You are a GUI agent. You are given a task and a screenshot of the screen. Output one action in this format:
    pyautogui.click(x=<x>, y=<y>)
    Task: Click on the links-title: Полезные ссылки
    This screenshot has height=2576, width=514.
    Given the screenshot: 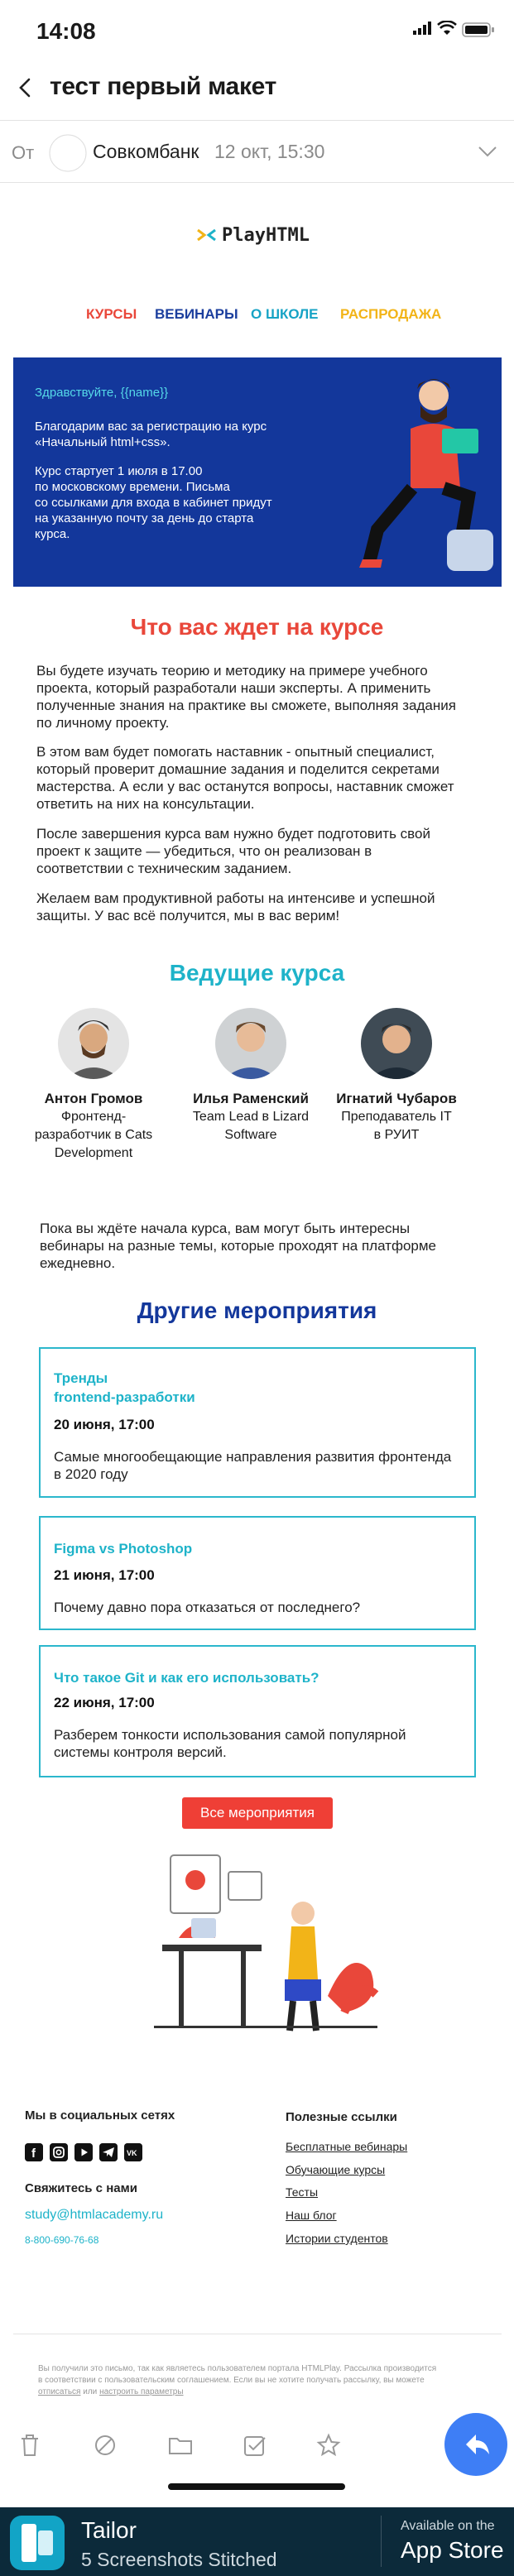 What is the action you would take?
    pyautogui.click(x=341, y=2117)
    